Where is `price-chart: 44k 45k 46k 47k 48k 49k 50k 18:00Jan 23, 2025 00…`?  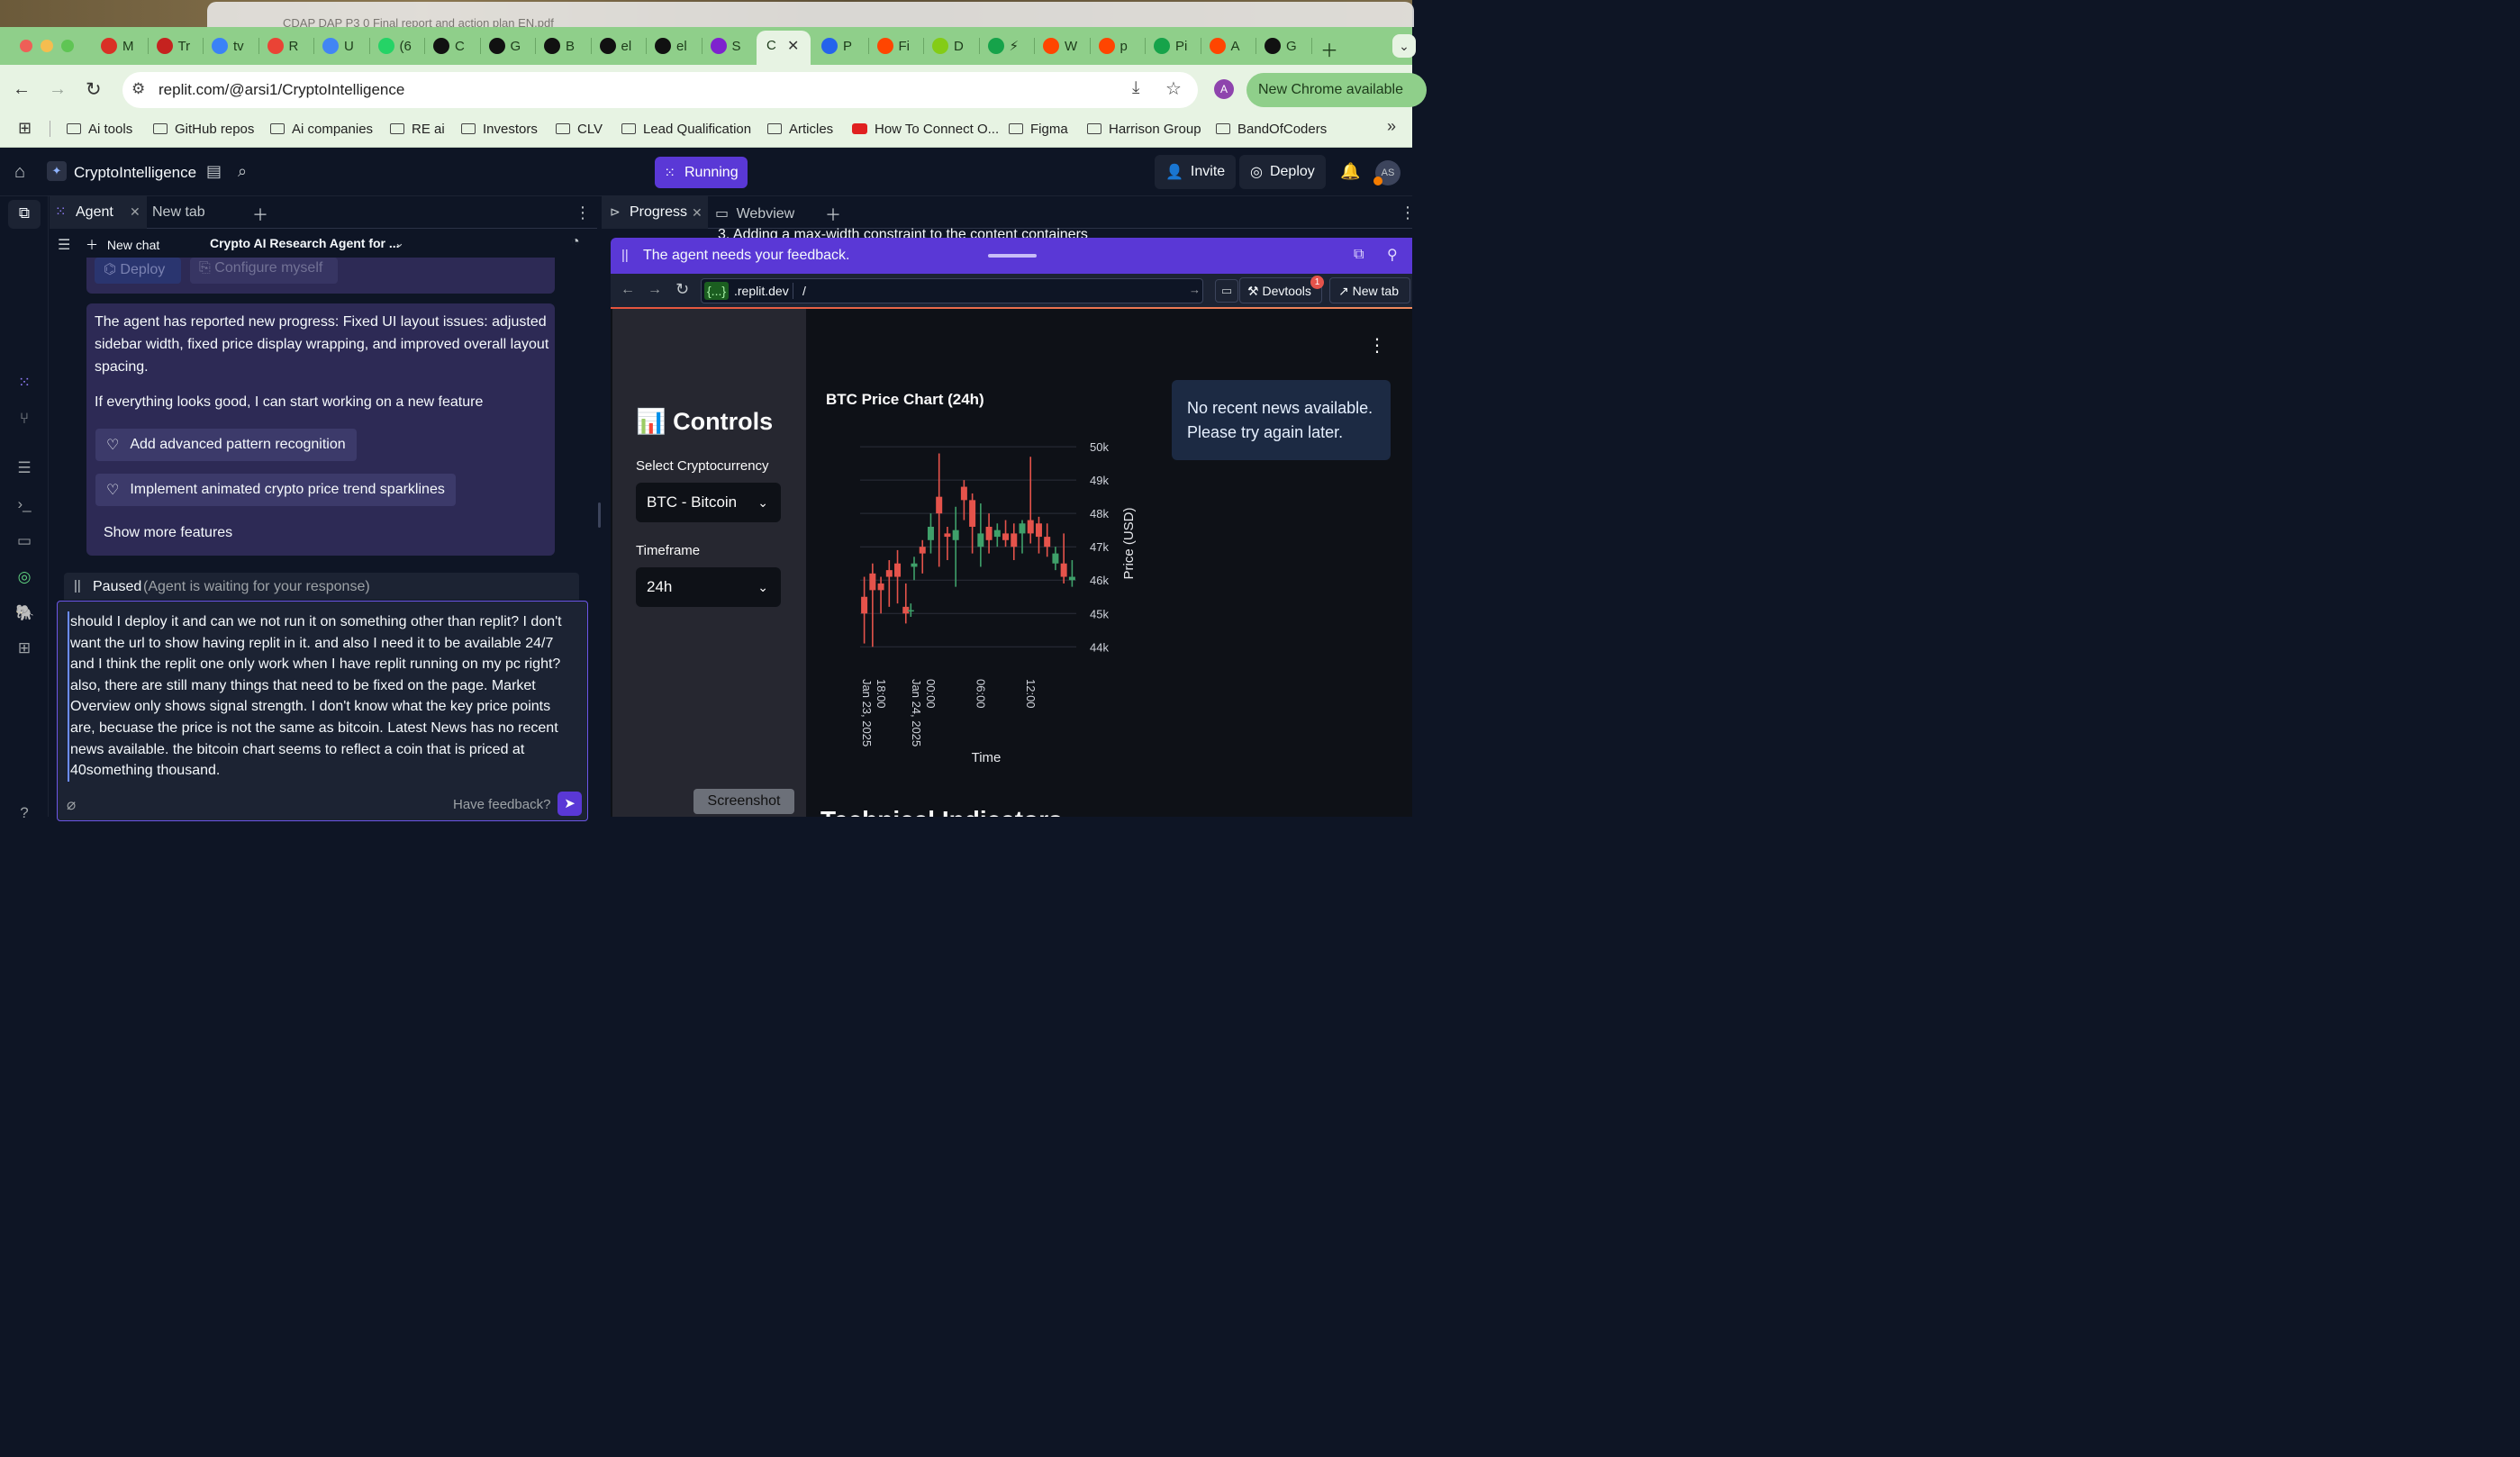
price-chart: 44k 45k 46k 47k 48k 49k 50k 18:00Jan 23, 2025 00… is located at coordinates (981, 598).